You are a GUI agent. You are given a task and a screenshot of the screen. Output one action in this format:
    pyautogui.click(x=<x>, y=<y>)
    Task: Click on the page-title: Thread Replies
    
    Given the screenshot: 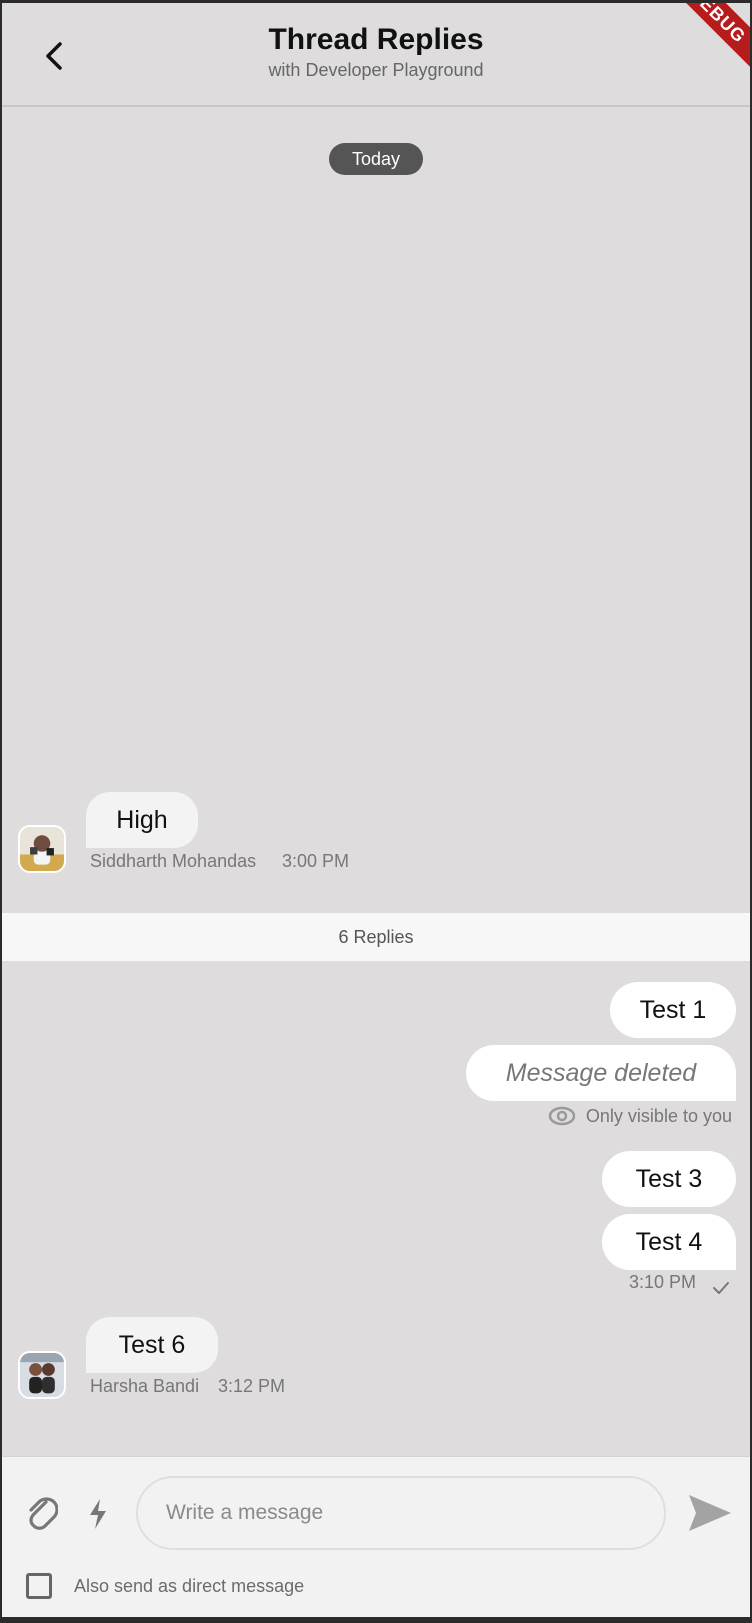 What is the action you would take?
    pyautogui.click(x=376, y=39)
    